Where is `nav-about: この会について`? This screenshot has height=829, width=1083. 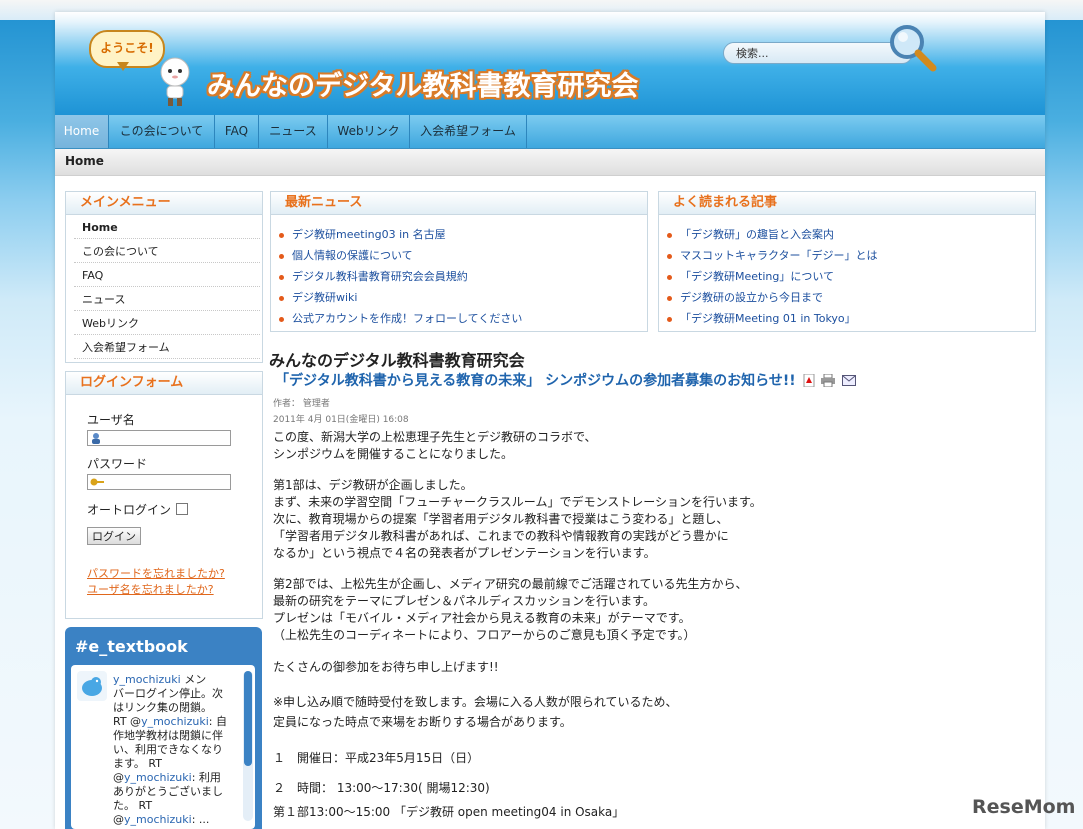 nav-about: この会について is located at coordinates (162, 131).